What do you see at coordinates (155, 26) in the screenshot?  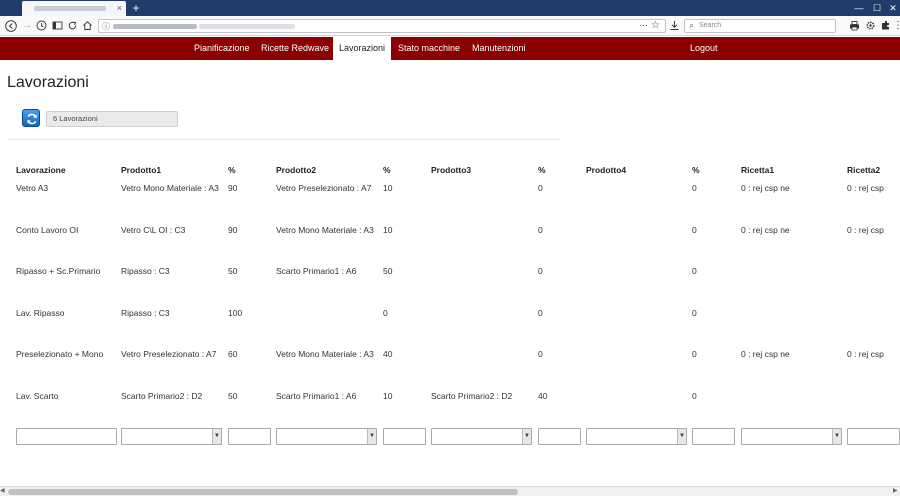 I see `url-redacted` at bounding box center [155, 26].